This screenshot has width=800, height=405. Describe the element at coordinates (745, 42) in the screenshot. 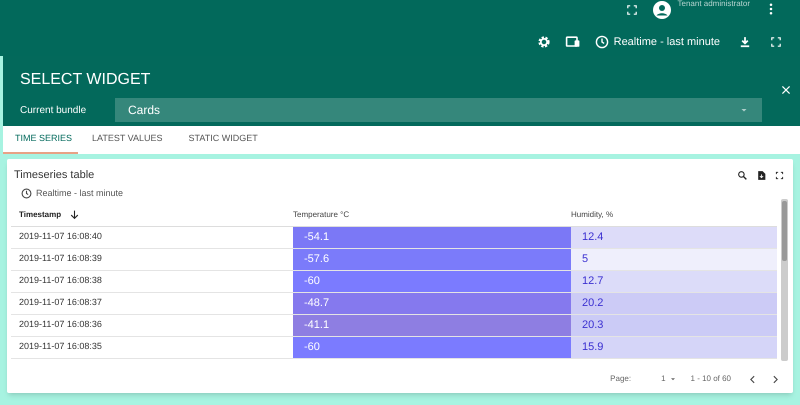

I see `download-icon` at that location.